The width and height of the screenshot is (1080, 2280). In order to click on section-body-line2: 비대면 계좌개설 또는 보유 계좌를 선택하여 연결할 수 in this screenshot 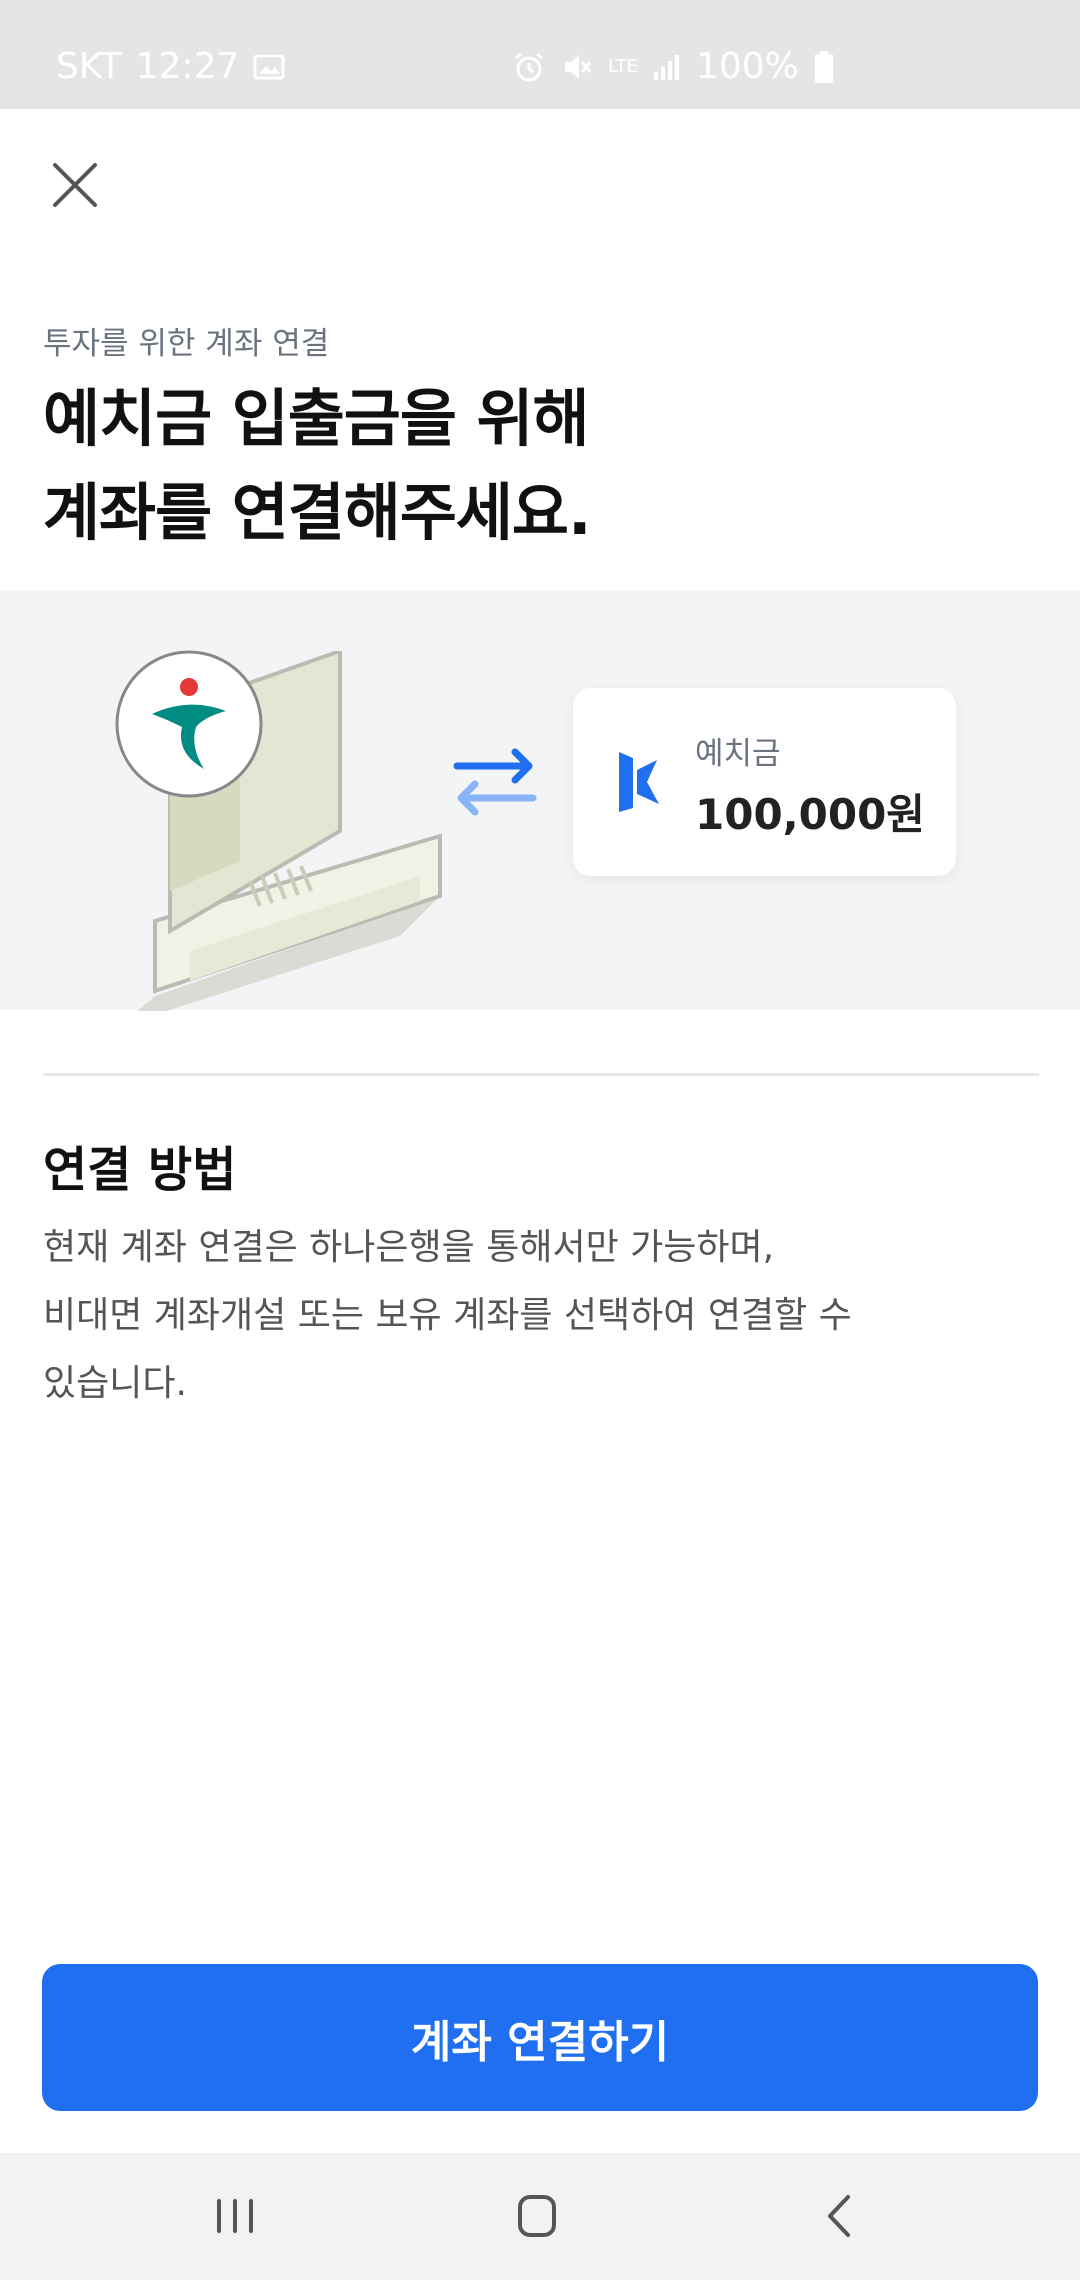, I will do `click(447, 1315)`.